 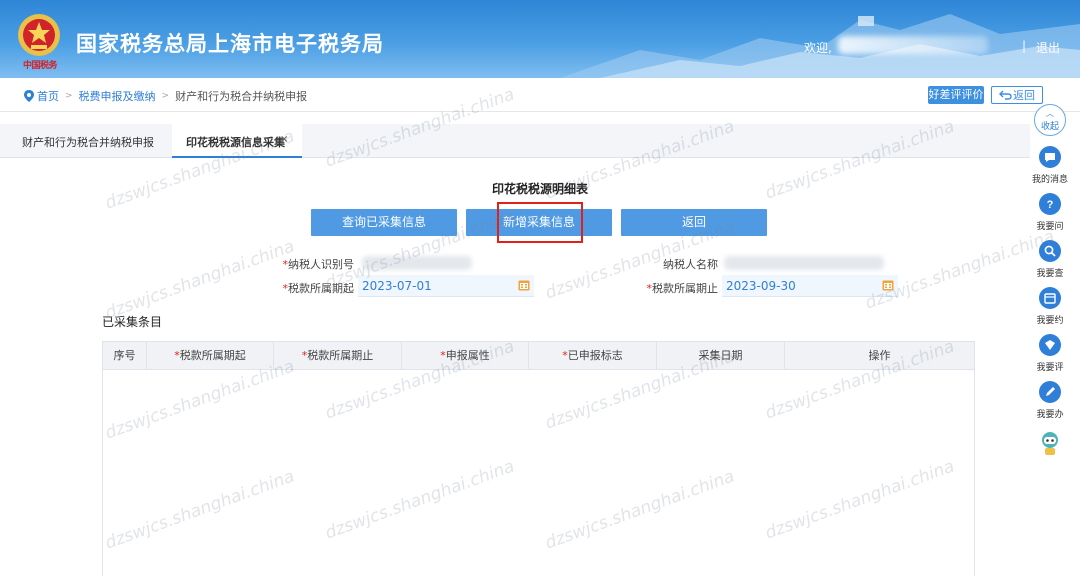 I want to click on taxpayer-name-value-redacted, so click(x=804, y=263).